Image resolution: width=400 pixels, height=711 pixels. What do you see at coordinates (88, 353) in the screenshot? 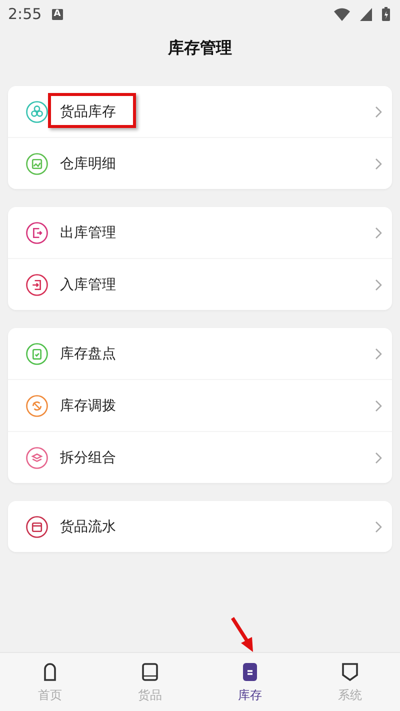
I see `menu-label: 库存盘点` at bounding box center [88, 353].